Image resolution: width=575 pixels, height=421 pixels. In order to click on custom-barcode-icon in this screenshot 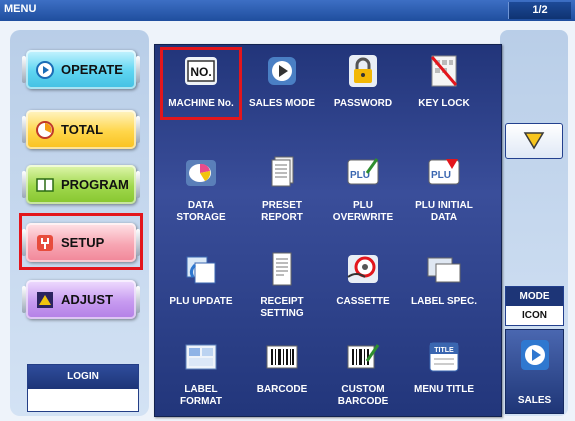, I will do `click(363, 356)`.